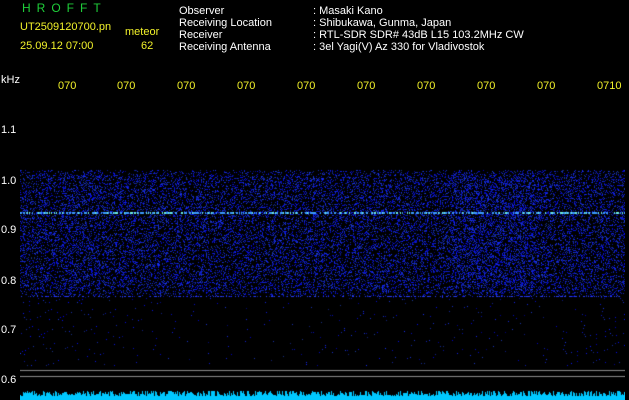 The height and width of the screenshot is (400, 629). Describe the element at coordinates (9, 130) in the screenshot. I see `frequency-tick-label: 1.1` at that location.